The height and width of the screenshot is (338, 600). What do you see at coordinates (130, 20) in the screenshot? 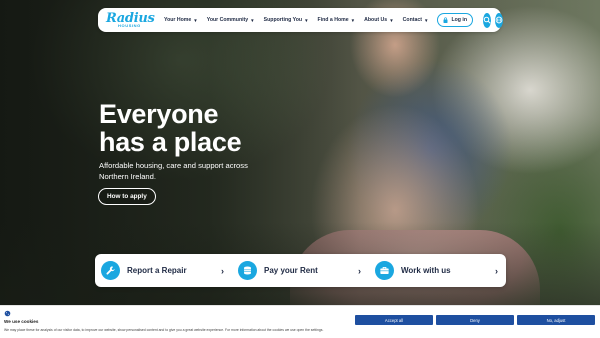
I see `radius-logo: Radius HOUSING` at bounding box center [130, 20].